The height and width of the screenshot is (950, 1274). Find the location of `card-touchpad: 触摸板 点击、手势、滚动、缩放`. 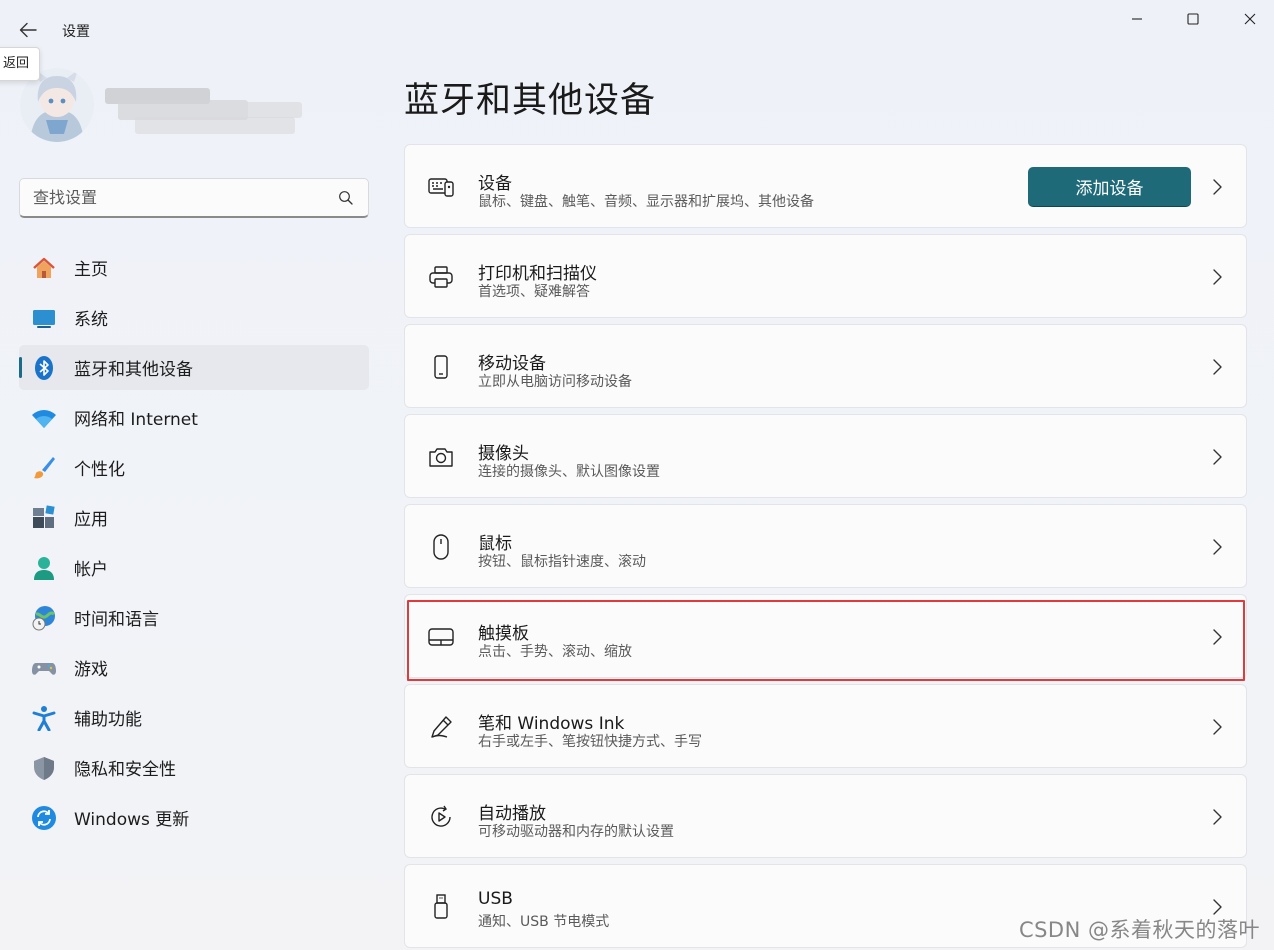

card-touchpad: 触摸板 点击、手势、滚动、缩放 is located at coordinates (825, 636).